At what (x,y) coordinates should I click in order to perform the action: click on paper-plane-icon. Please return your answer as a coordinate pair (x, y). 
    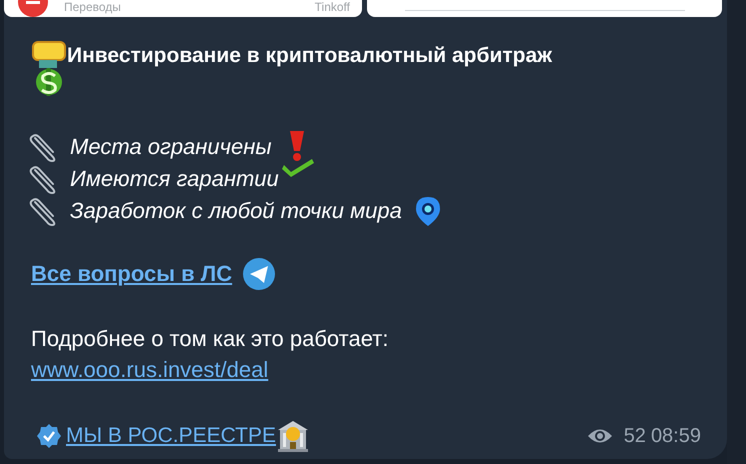
    Looking at the image, I should click on (259, 274).